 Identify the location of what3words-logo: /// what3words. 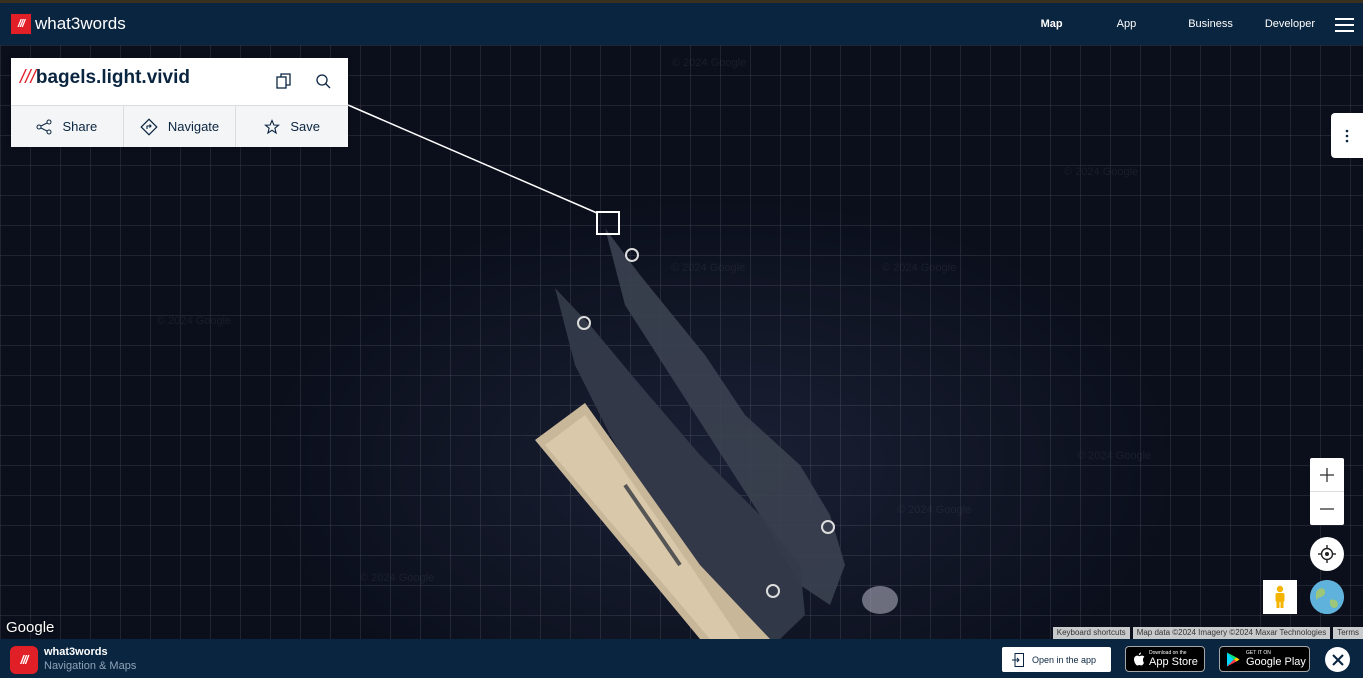
(68, 24).